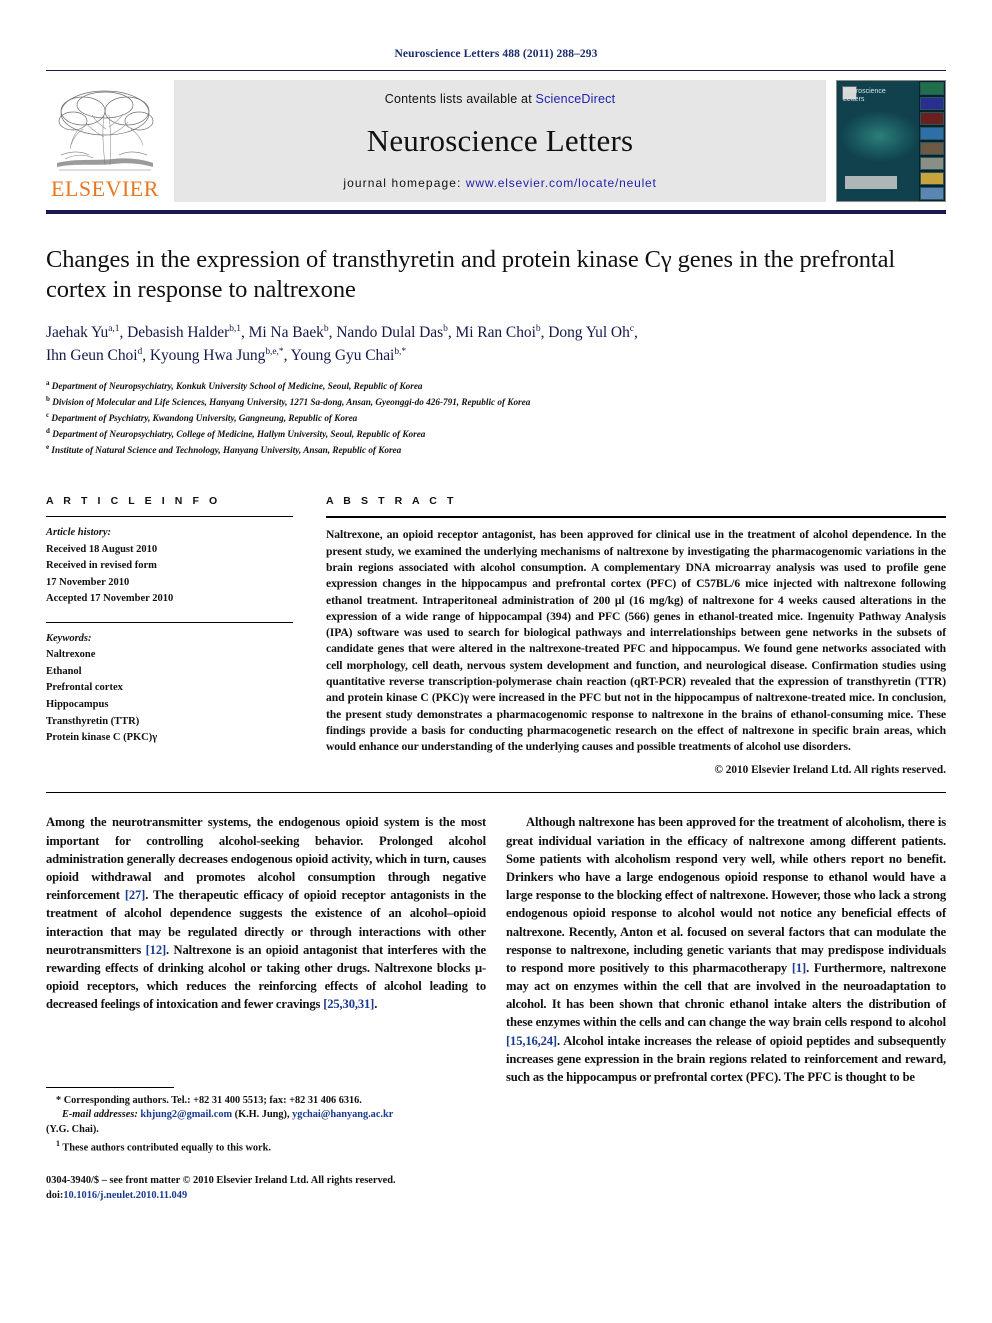 The image size is (992, 1323). What do you see at coordinates (404, 183) in the screenshot?
I see `homepage-prefix: journal homepage:` at bounding box center [404, 183].